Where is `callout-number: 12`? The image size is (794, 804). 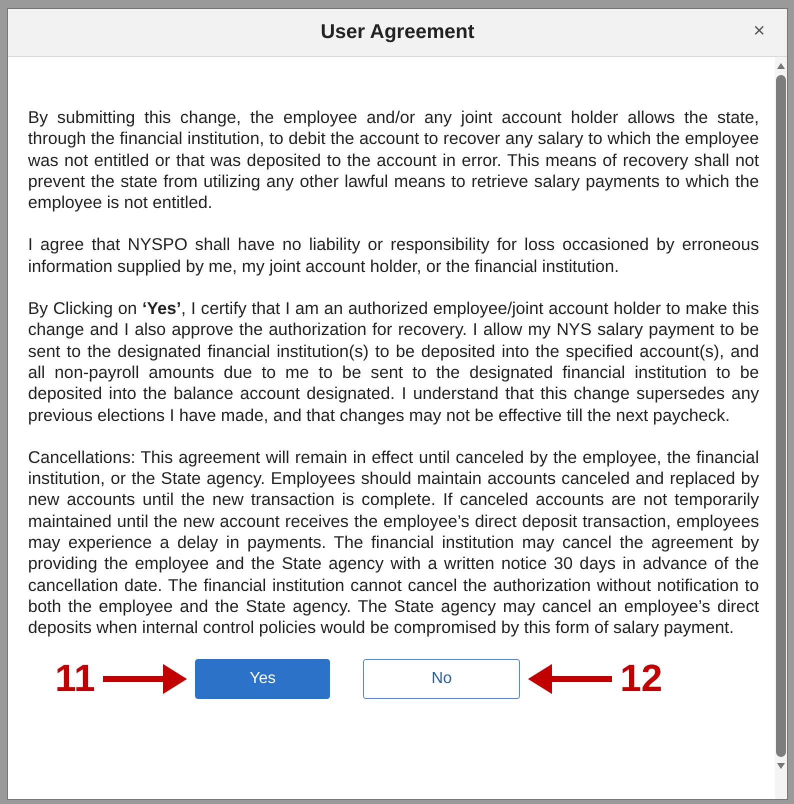 callout-number: 12 is located at coordinates (641, 679).